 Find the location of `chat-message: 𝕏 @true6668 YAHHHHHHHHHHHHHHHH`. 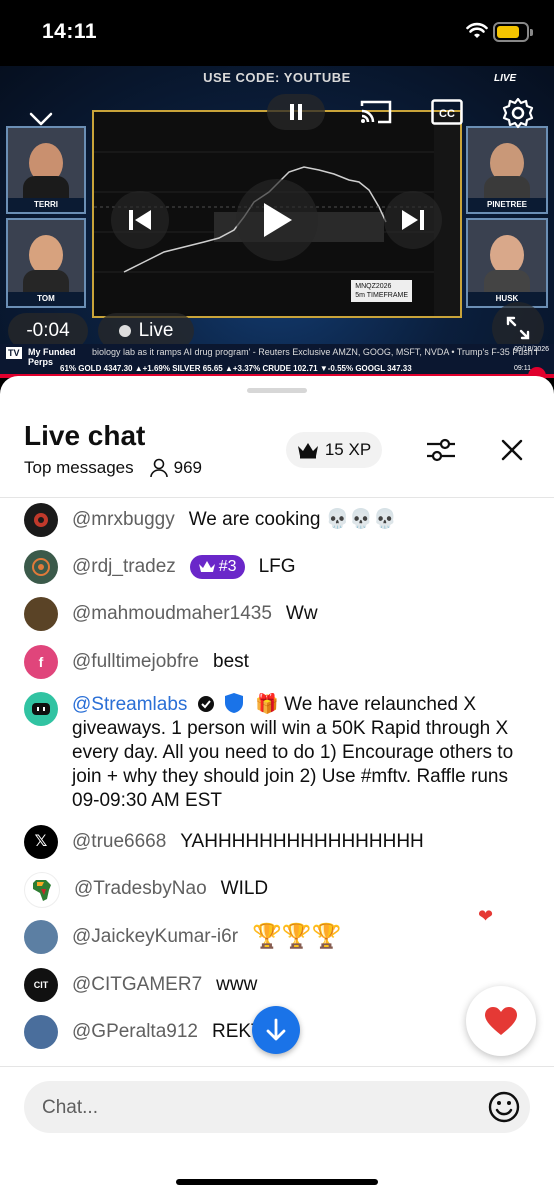

chat-message: 𝕏 @true6668 YAHHHHHHHHHHHHHHHH is located at coordinates (224, 842).